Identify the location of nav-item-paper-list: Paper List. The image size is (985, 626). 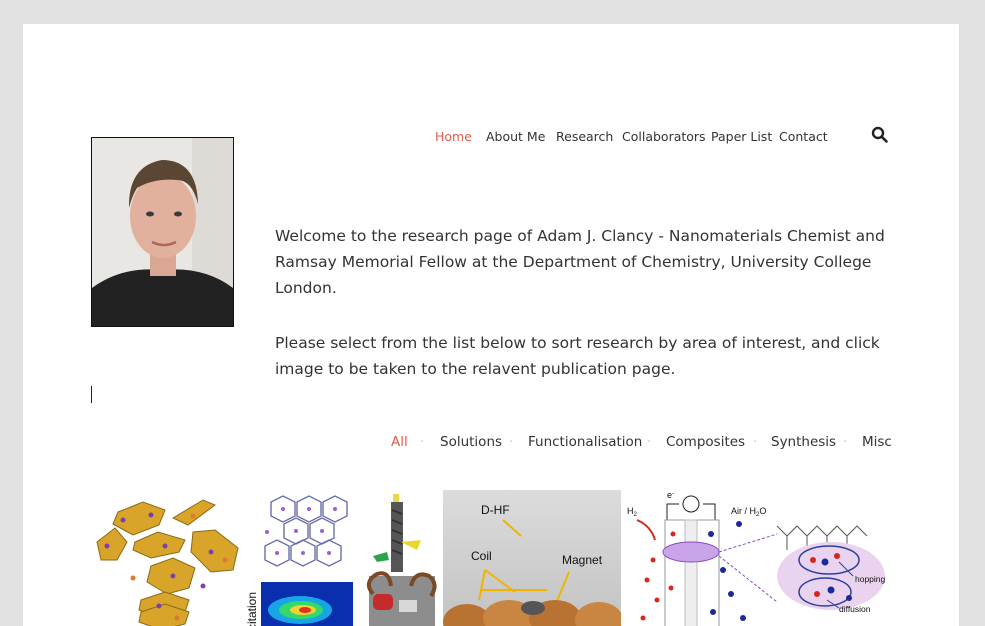
(741, 136).